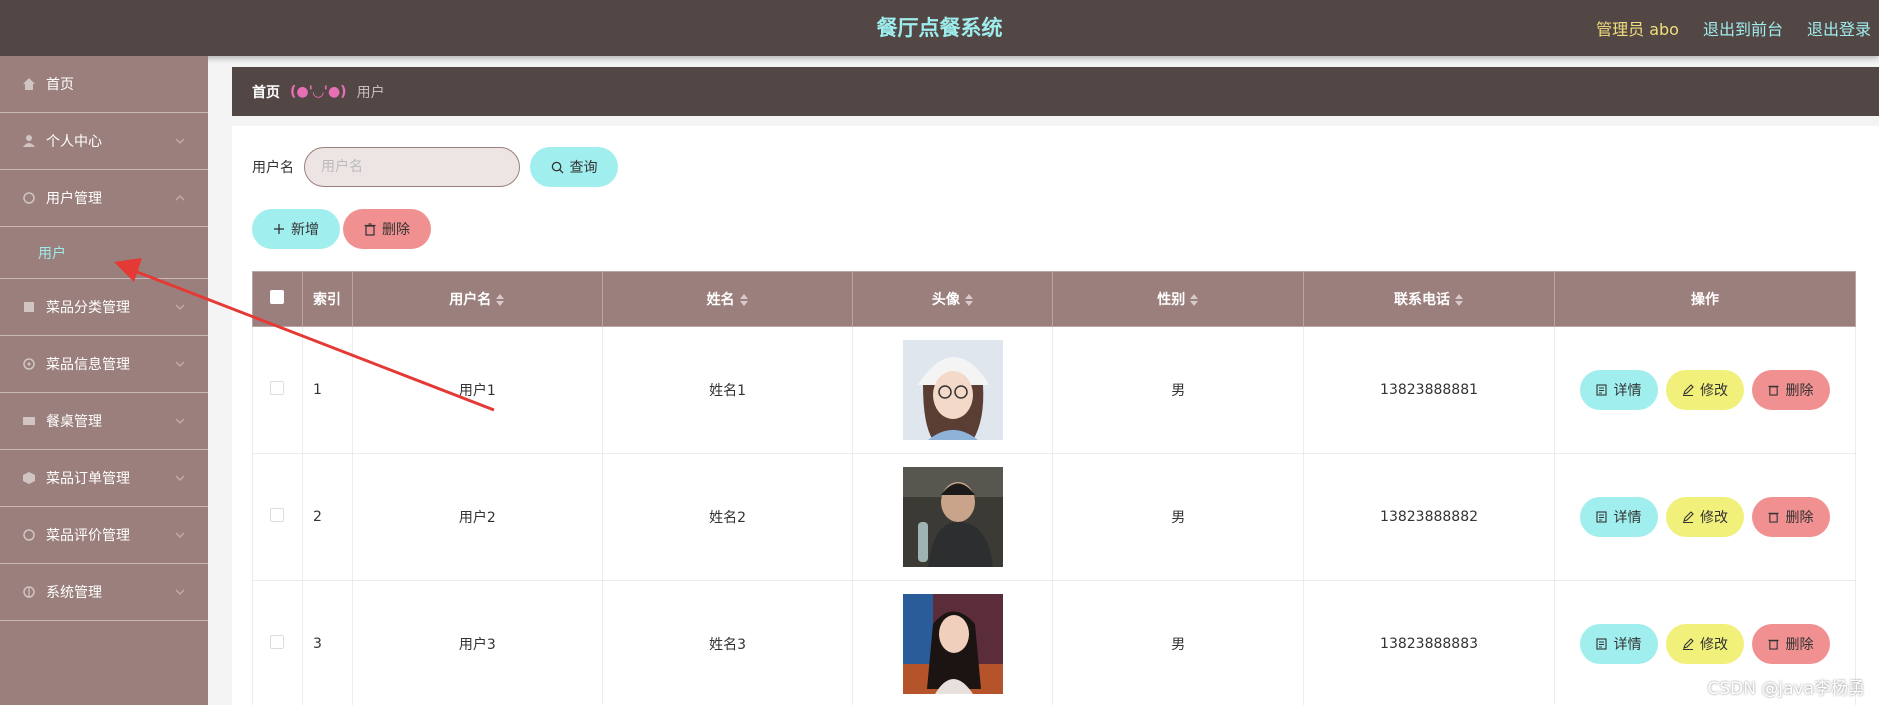 This screenshot has width=1879, height=705. I want to click on column-header-name: 姓名, so click(727, 299).